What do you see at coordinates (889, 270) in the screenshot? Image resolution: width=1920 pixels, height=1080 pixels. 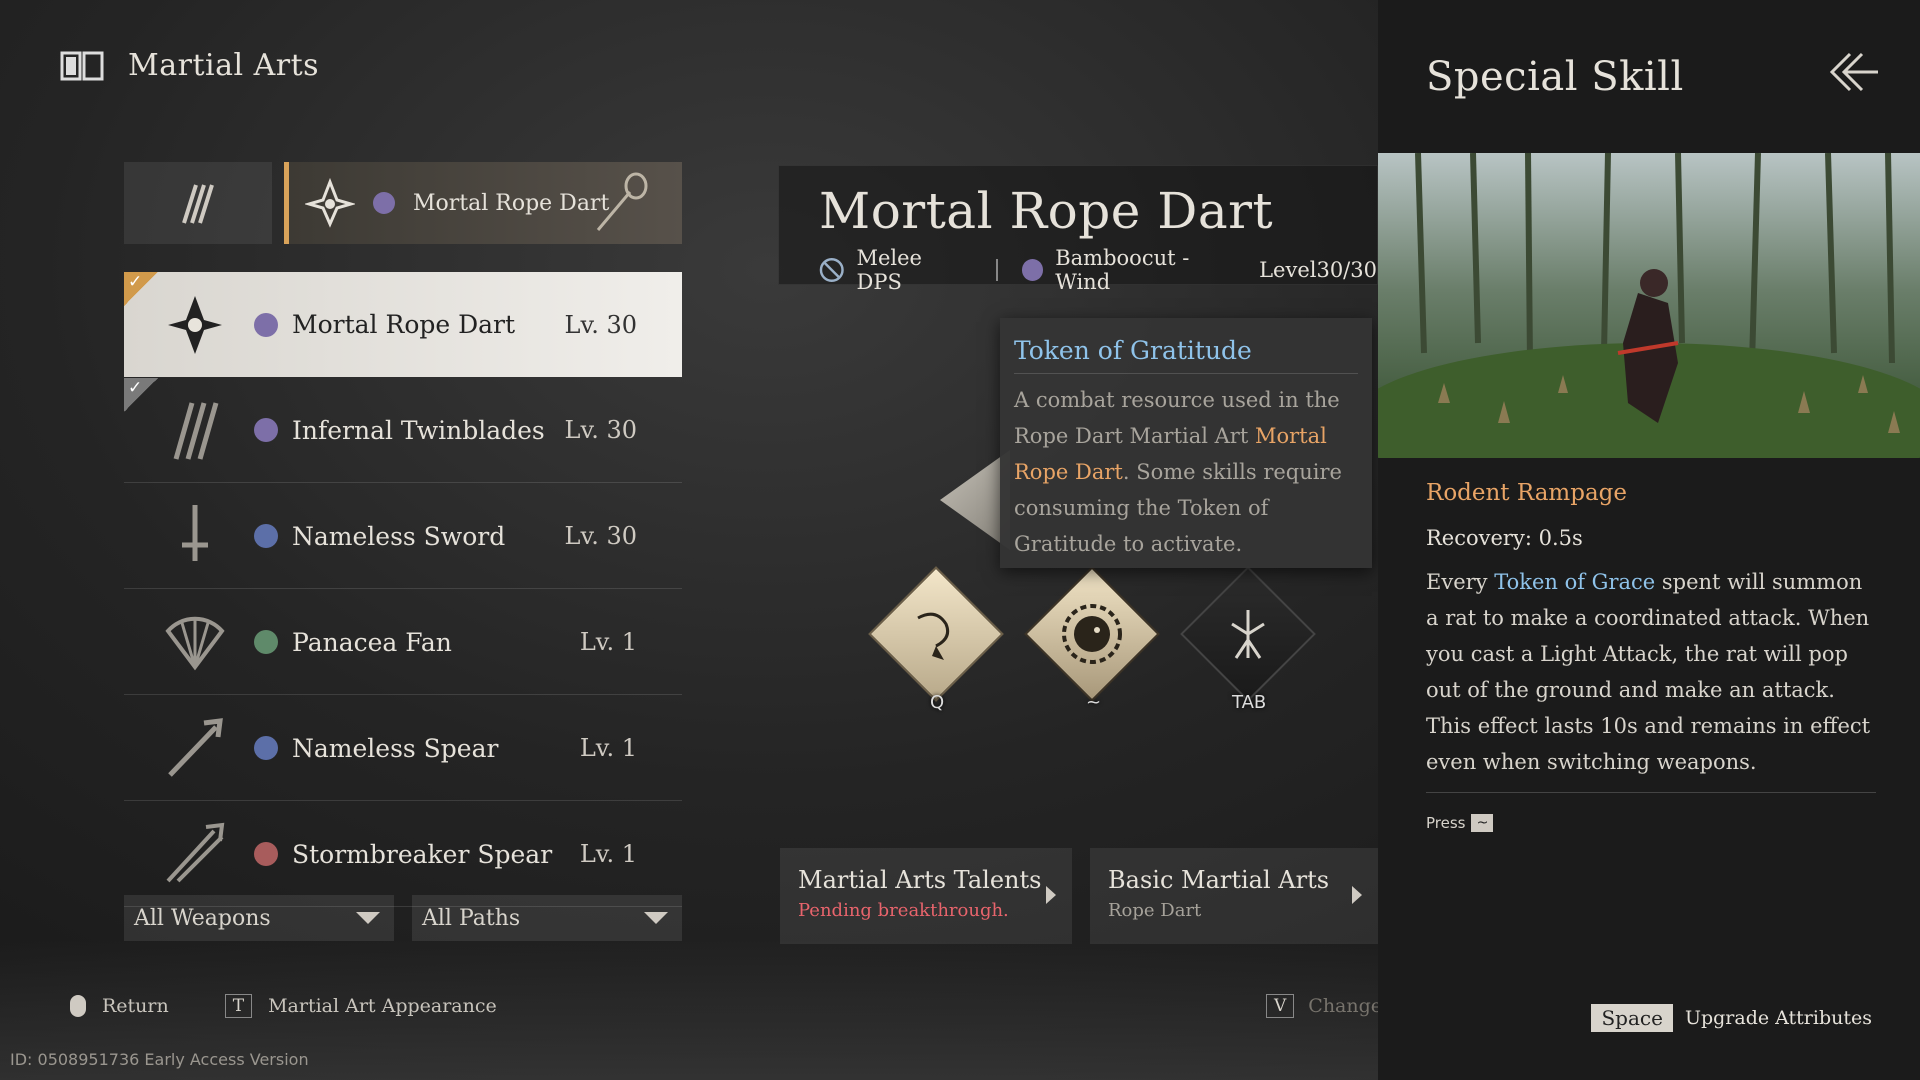 I see `role-label: Melee DPS` at bounding box center [889, 270].